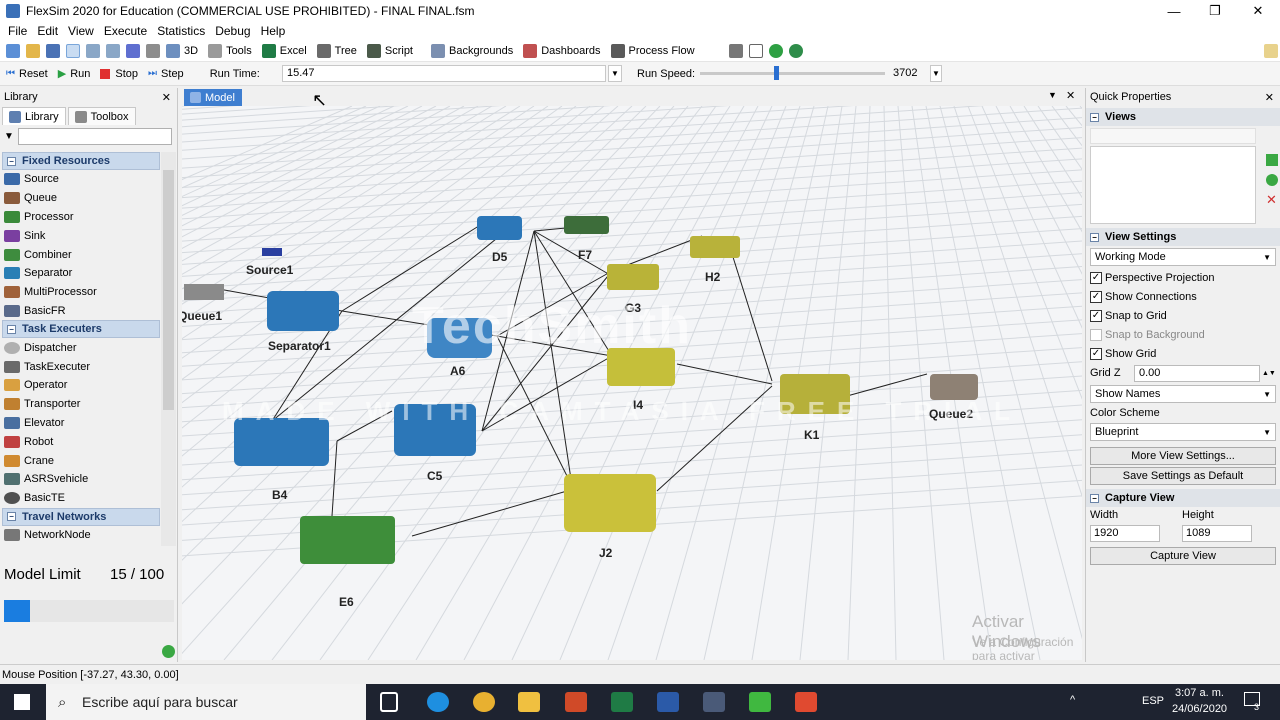 The height and width of the screenshot is (720, 1280). Describe the element at coordinates (792, 73) in the screenshot. I see `run-speed-slider` at that location.